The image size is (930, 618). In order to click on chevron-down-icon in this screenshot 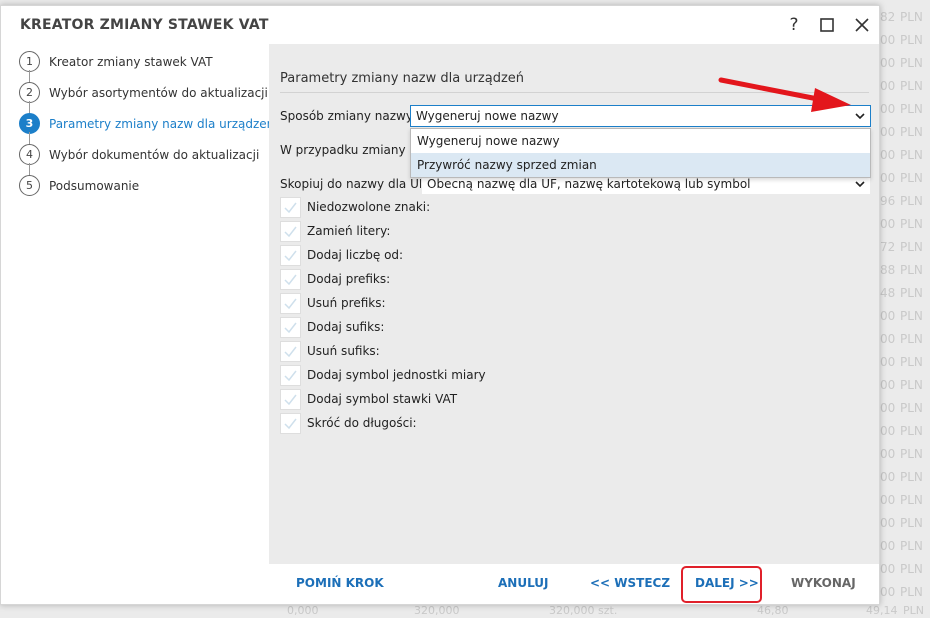, I will do `click(860, 116)`.